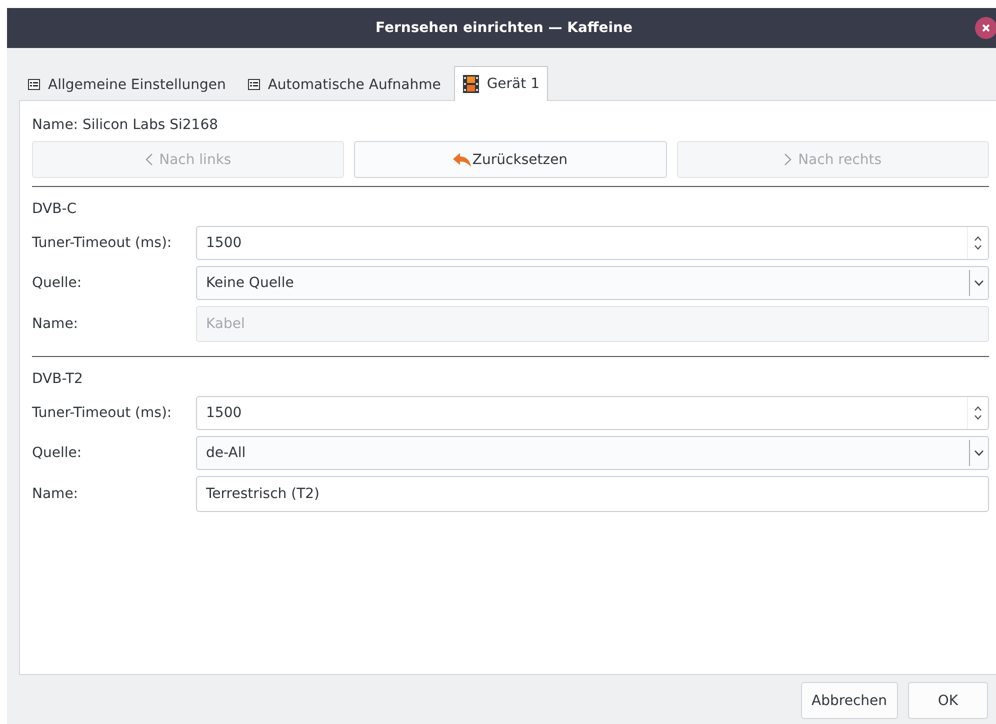 The image size is (996, 724). I want to click on window-title: Fernsehen einrichten — Kaffeine, so click(504, 28).